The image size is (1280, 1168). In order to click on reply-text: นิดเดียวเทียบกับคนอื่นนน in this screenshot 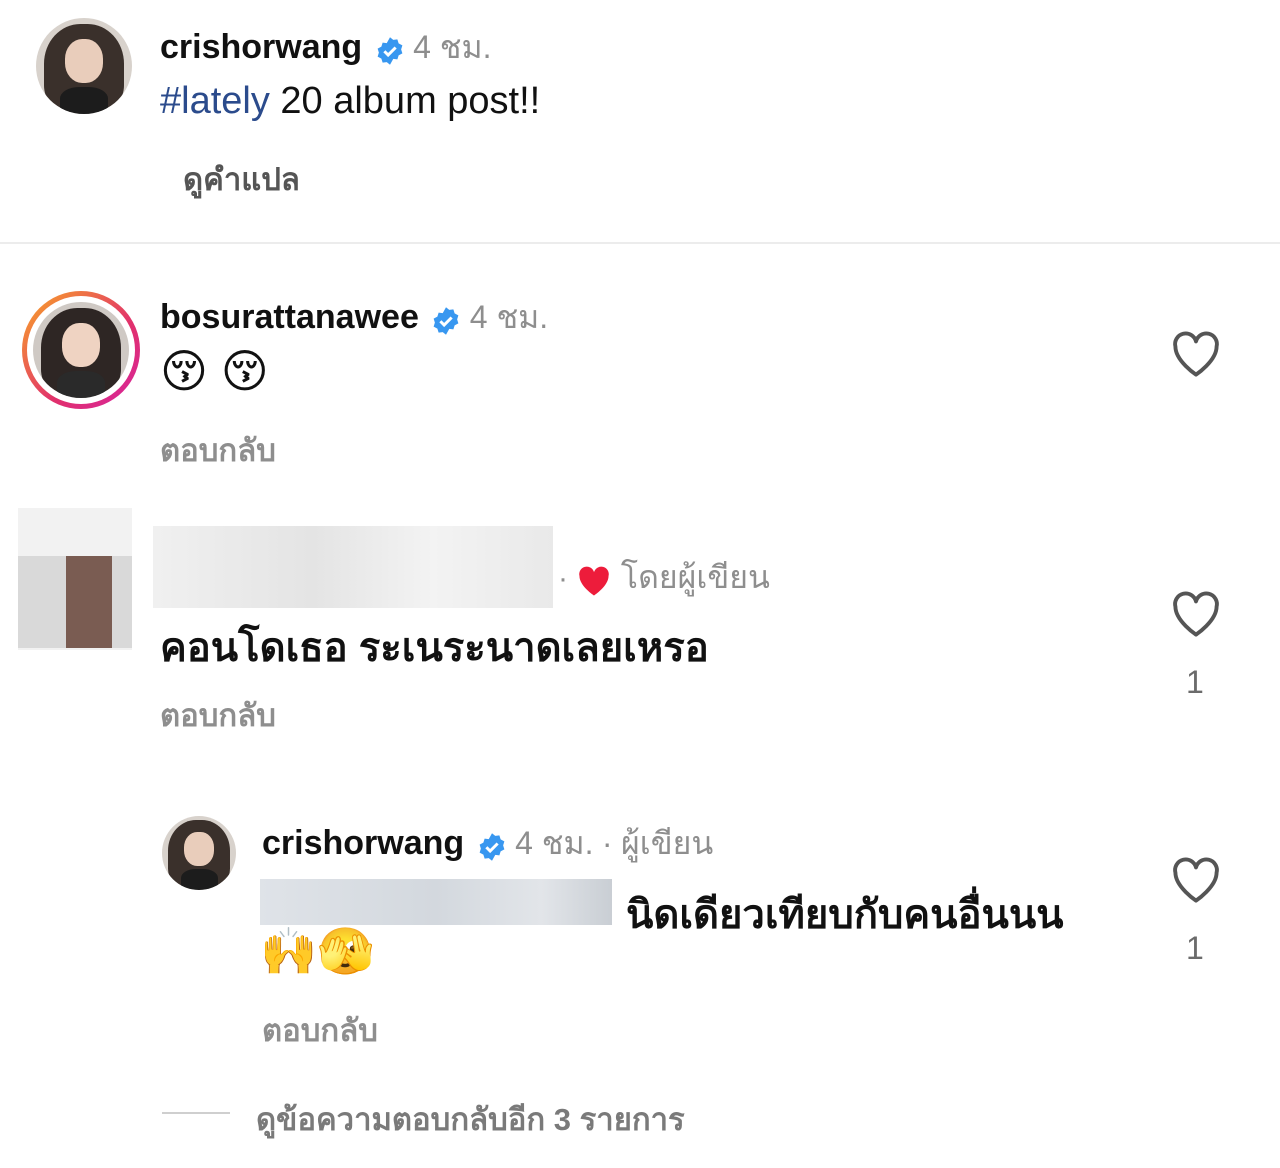, I will do `click(845, 915)`.